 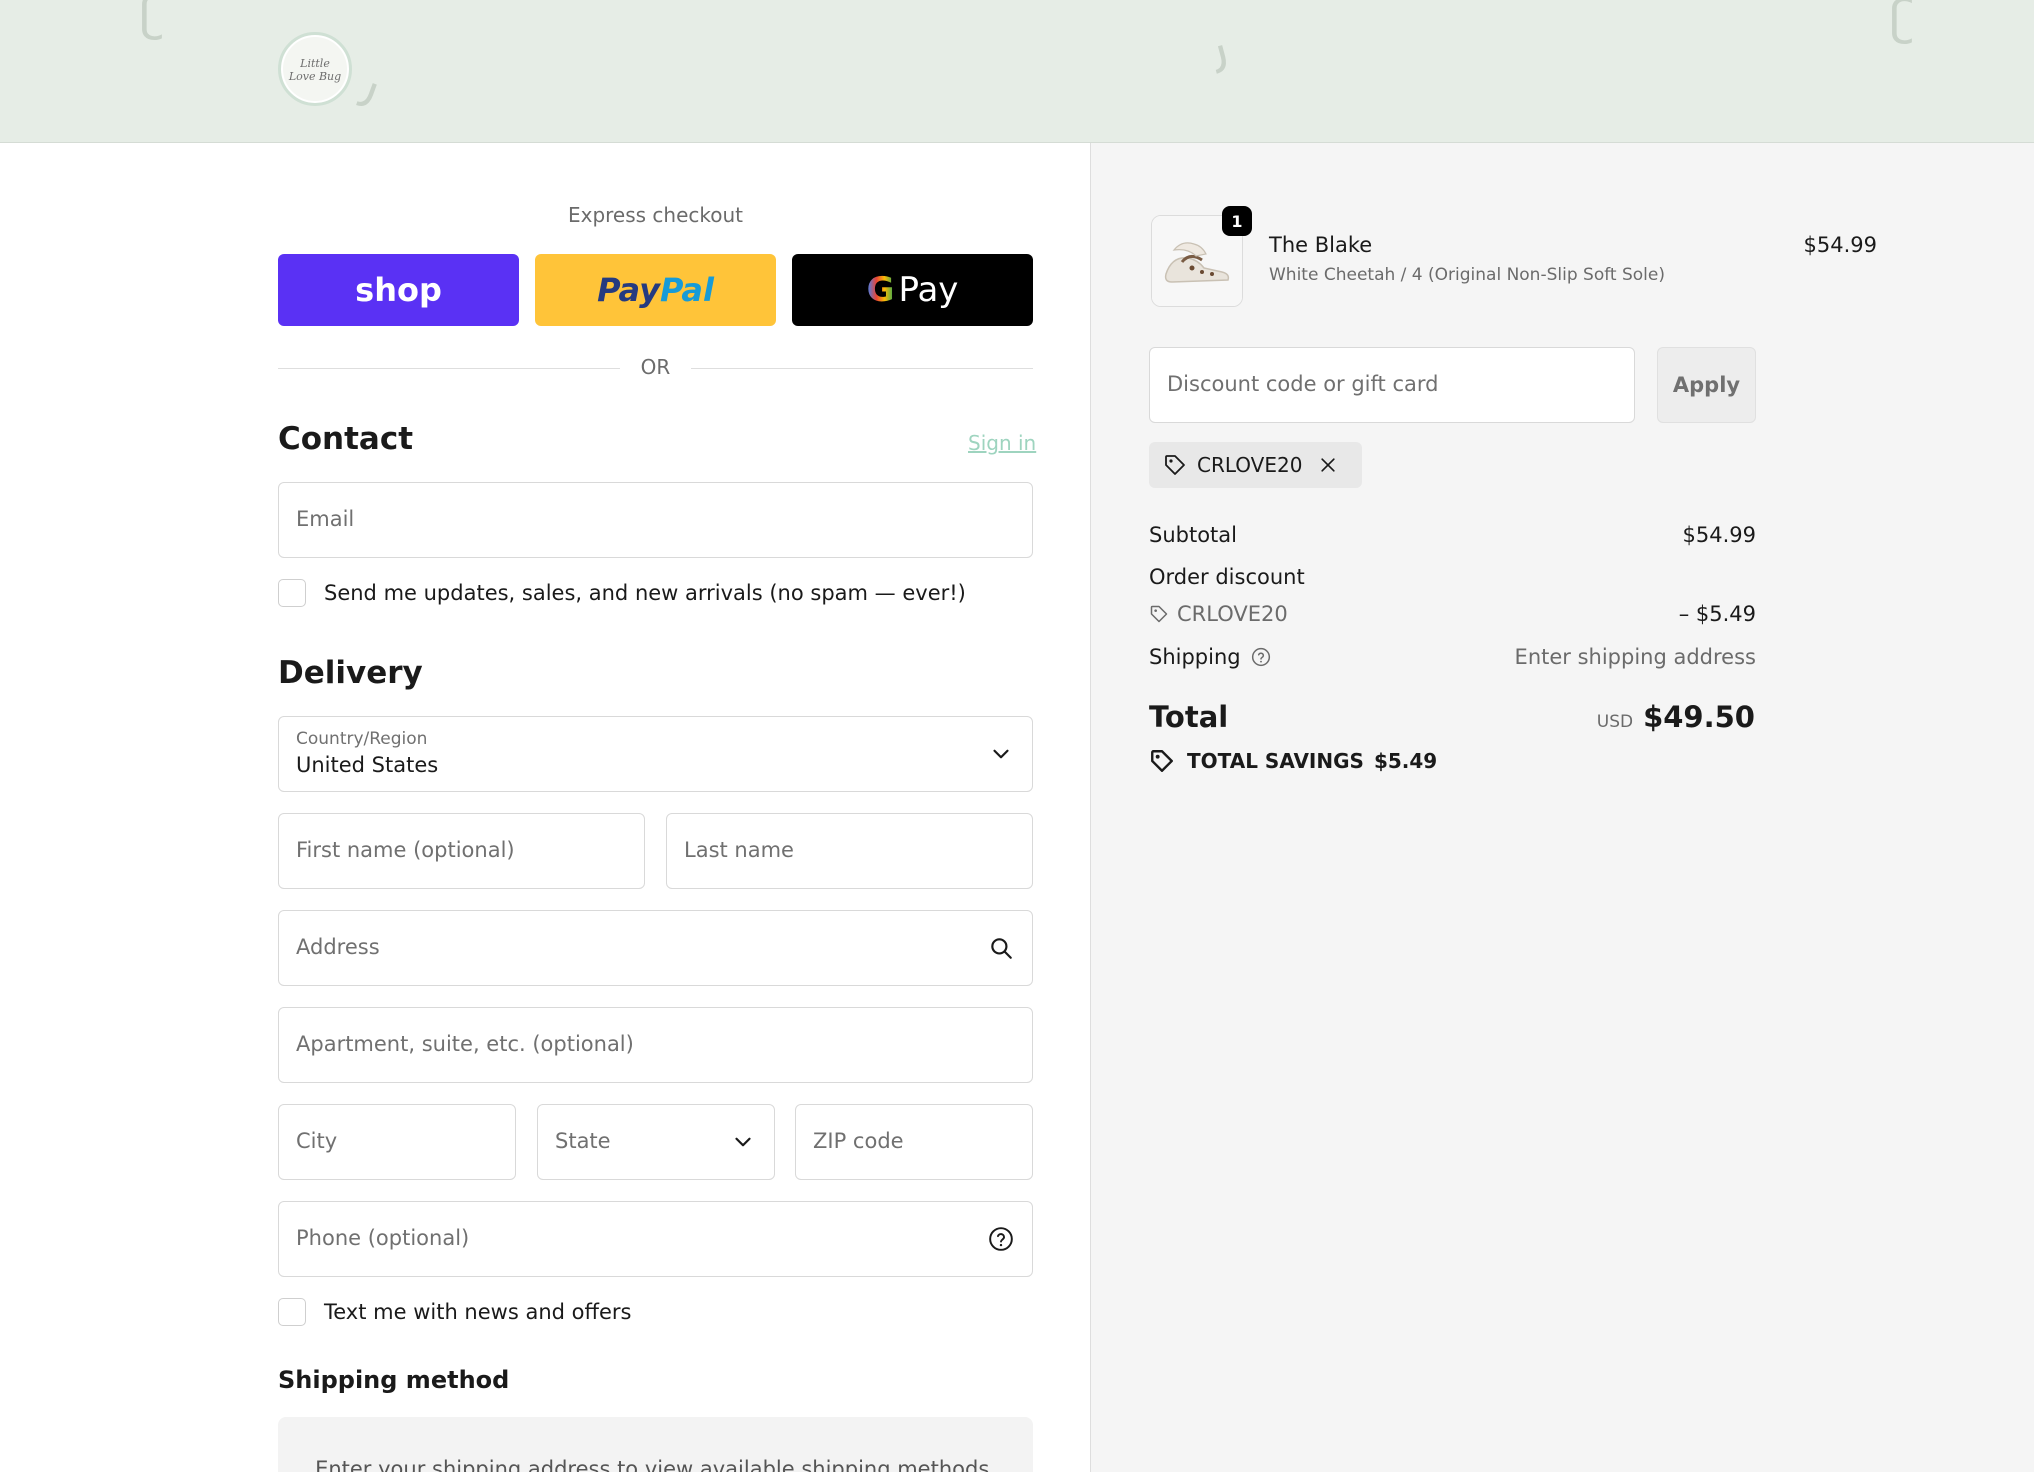 What do you see at coordinates (583, 1141) in the screenshot?
I see `state-placeholder: State` at bounding box center [583, 1141].